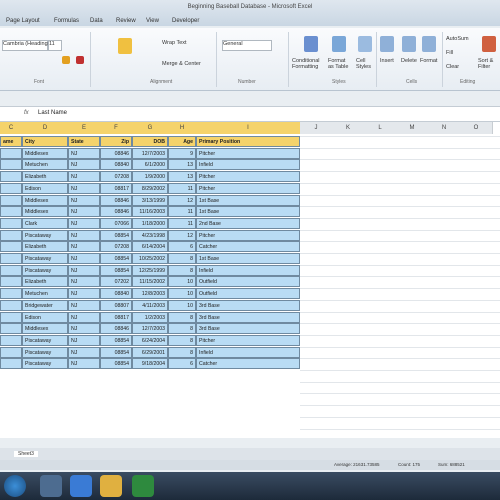  Describe the element at coordinates (96, 21) in the screenshot. I see `tab-data: Data` at that location.